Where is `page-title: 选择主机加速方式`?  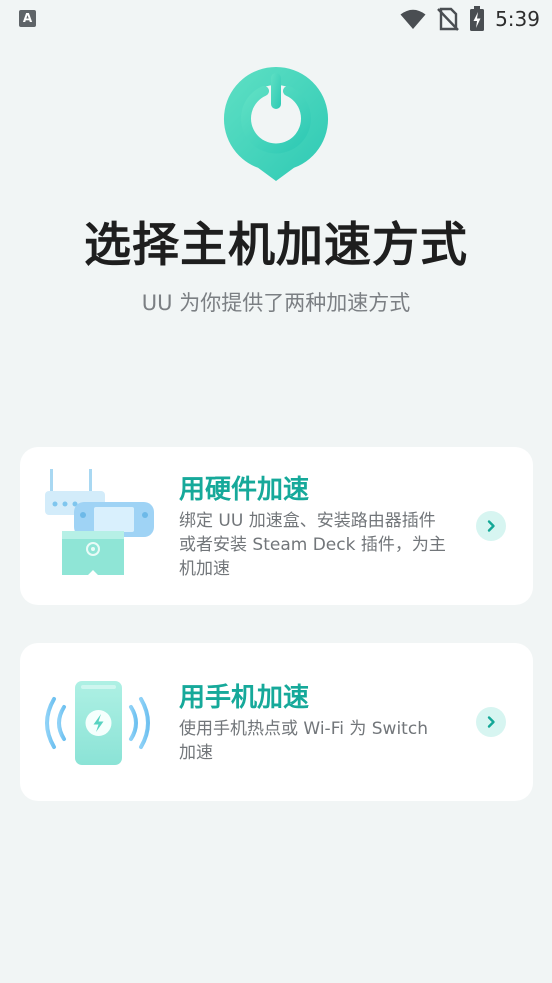 page-title: 选择主机加速方式 is located at coordinates (276, 245).